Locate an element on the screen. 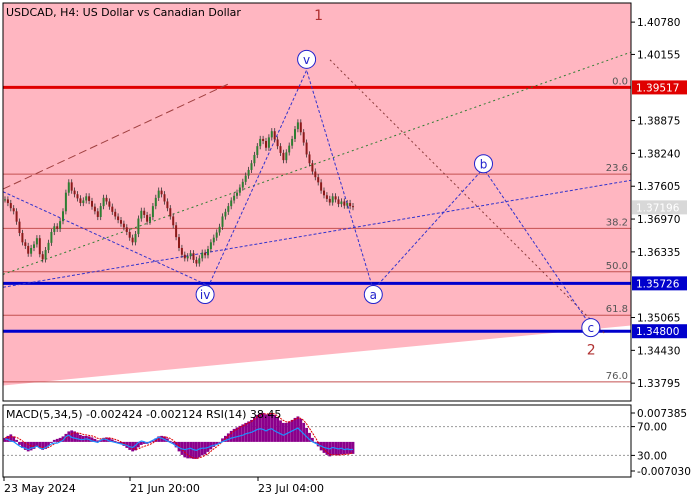 This screenshot has height=504, width=700. time-tick-label: 21 Jun 20:00 is located at coordinates (165, 488).